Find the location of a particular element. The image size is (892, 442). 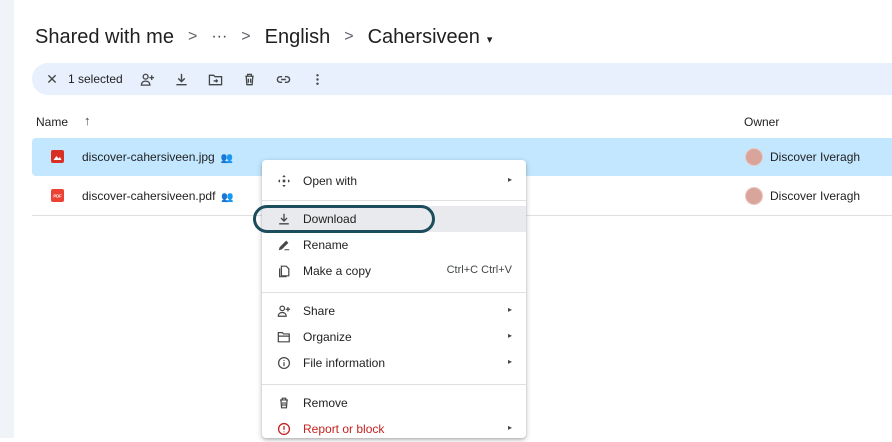

svg-text: PDF is located at coordinates (57, 196).